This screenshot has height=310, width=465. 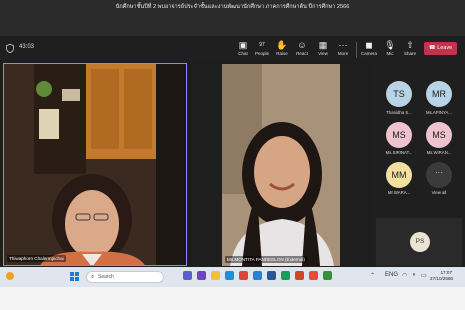 I want to click on camera-button: ◼ Camera, so click(x=369, y=48).